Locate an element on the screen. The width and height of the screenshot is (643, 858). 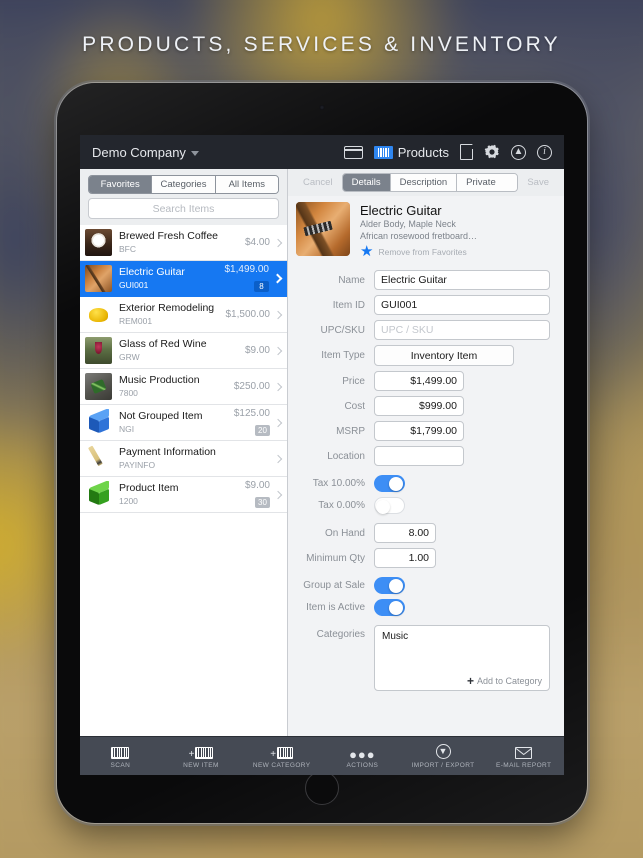
barcode-icon is located at coordinates (120, 751).